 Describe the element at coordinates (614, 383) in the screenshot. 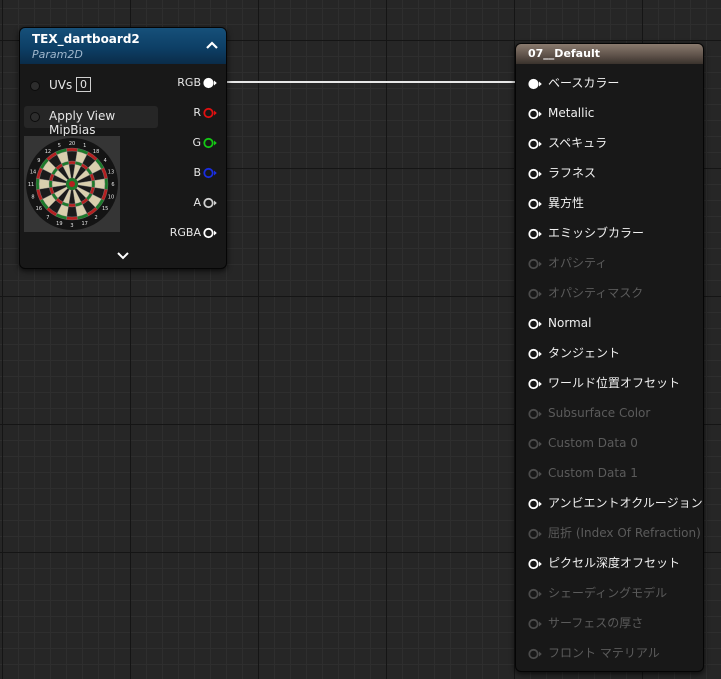

I see `material-input-label: ワールド位置オフセット` at that location.